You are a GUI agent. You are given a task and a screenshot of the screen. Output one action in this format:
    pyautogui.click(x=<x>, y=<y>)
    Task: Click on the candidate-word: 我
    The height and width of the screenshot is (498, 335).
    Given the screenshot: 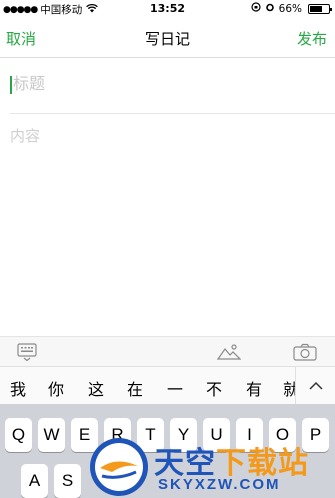 What is the action you would take?
    pyautogui.click(x=18, y=388)
    